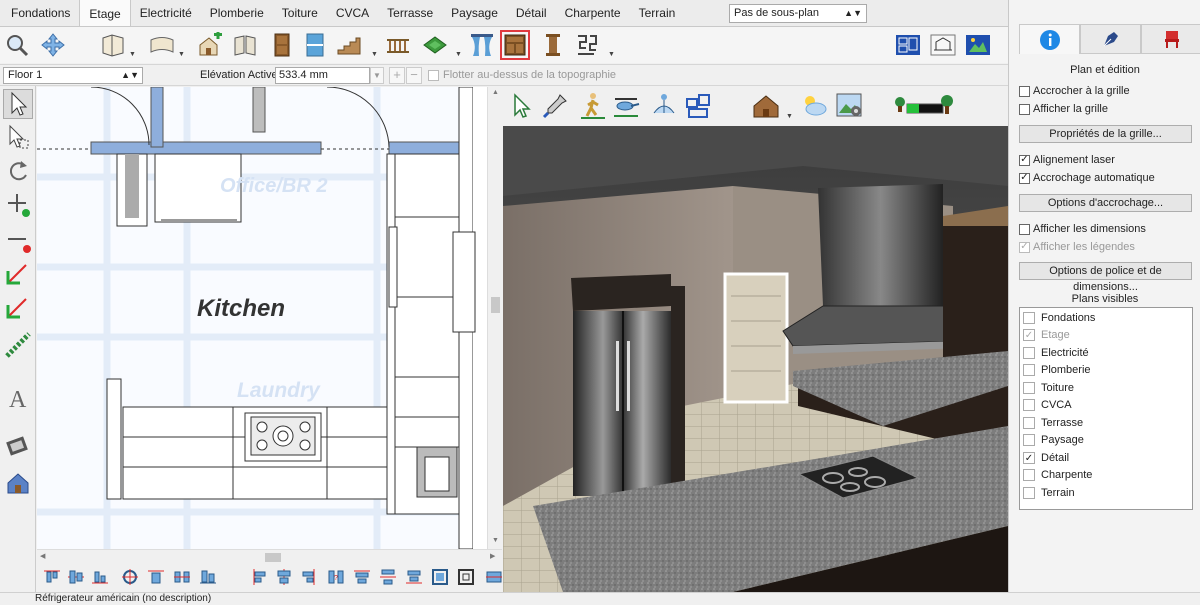  What do you see at coordinates (593, 106) in the screenshot?
I see `walk-through-icon` at bounding box center [593, 106].